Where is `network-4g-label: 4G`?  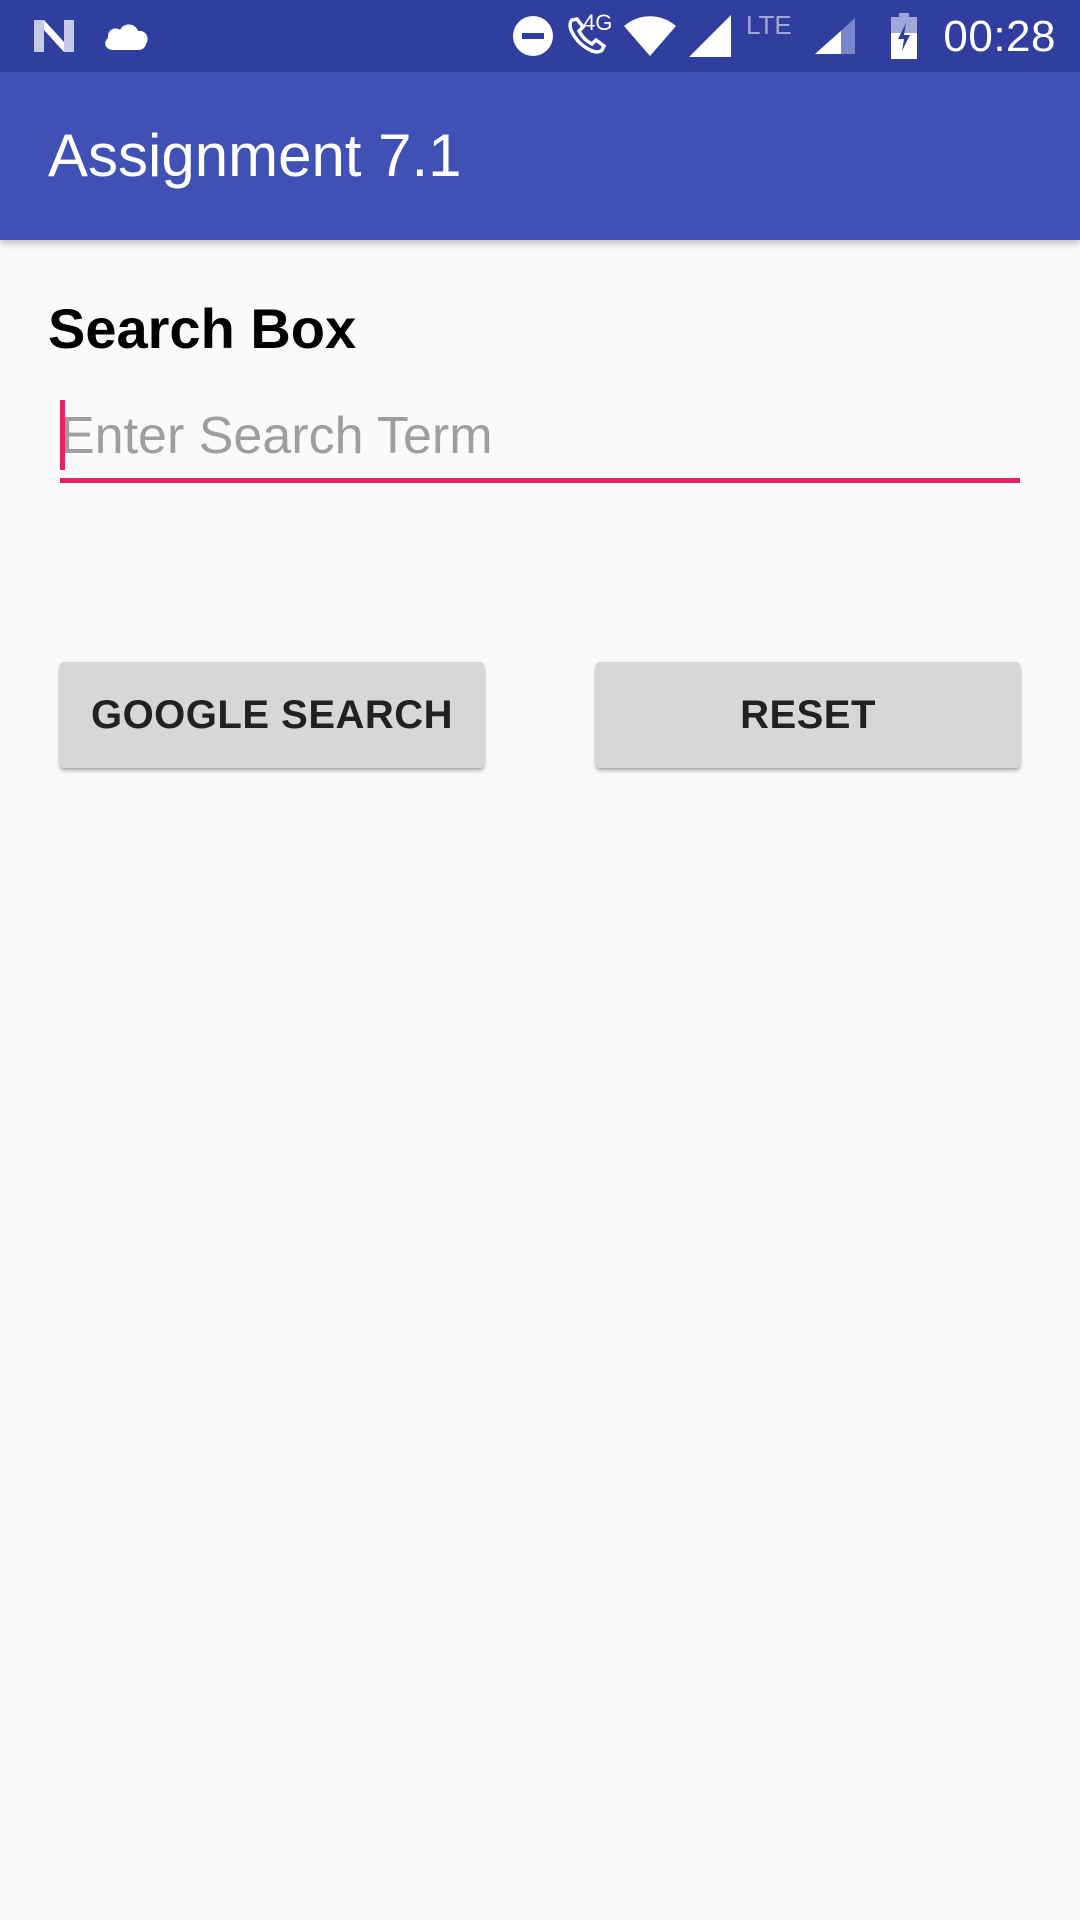 network-4g-label: 4G is located at coordinates (598, 22).